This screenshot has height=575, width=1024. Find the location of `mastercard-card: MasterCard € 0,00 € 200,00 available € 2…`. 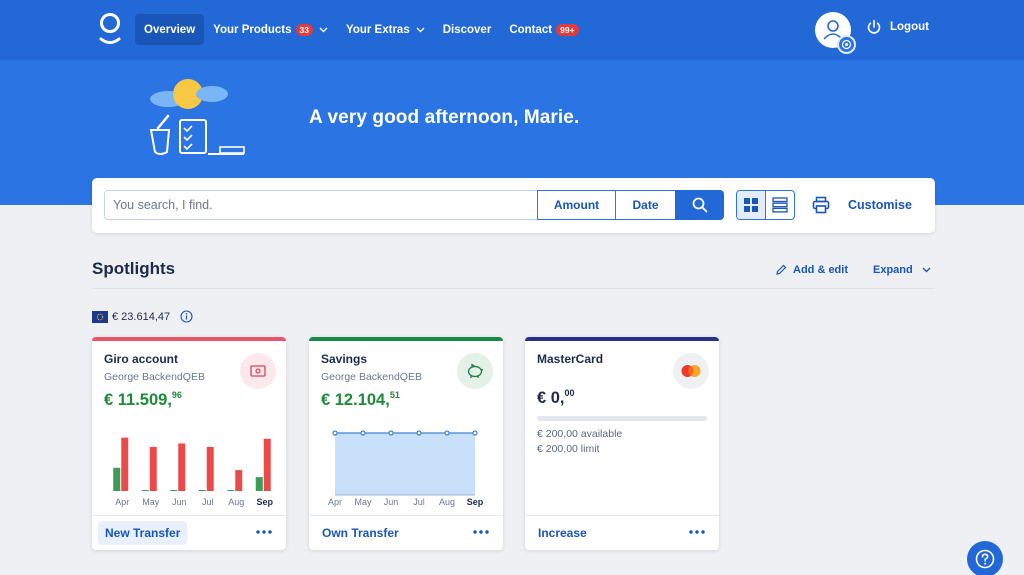

mastercard-card: MasterCard € 0,00 € 200,00 available € 2… is located at coordinates (622, 443).